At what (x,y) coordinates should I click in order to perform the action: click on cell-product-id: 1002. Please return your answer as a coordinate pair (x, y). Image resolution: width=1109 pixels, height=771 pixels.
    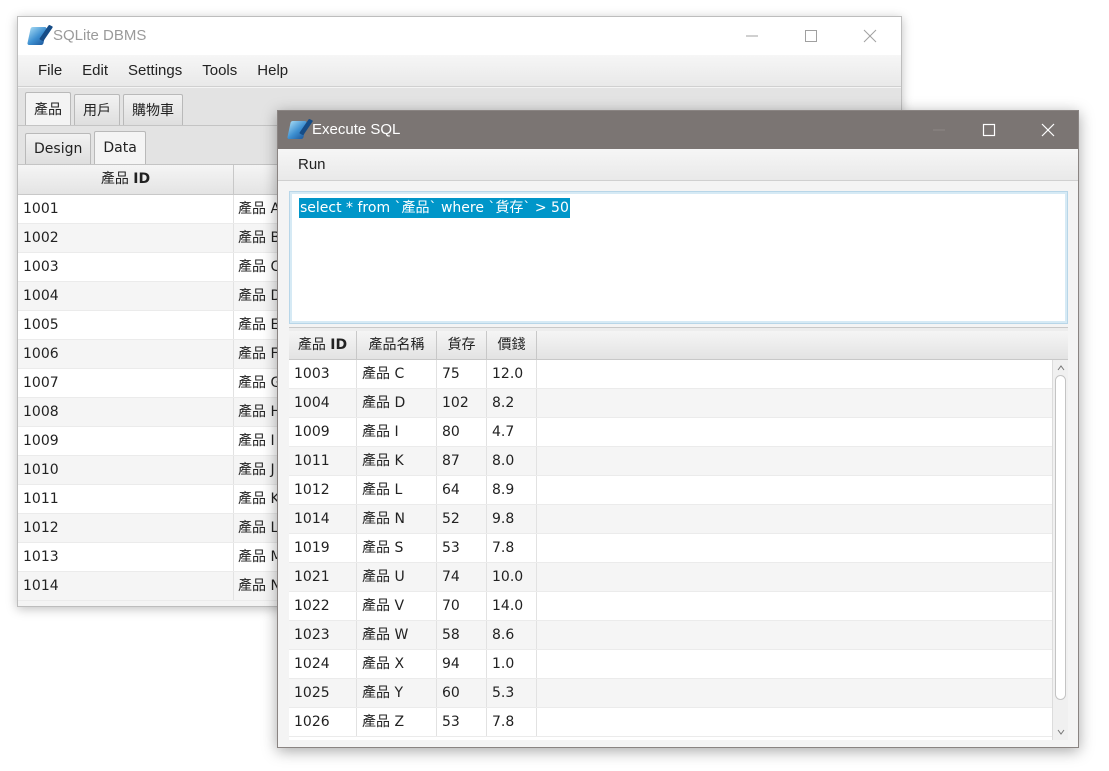
    Looking at the image, I should click on (126, 238).